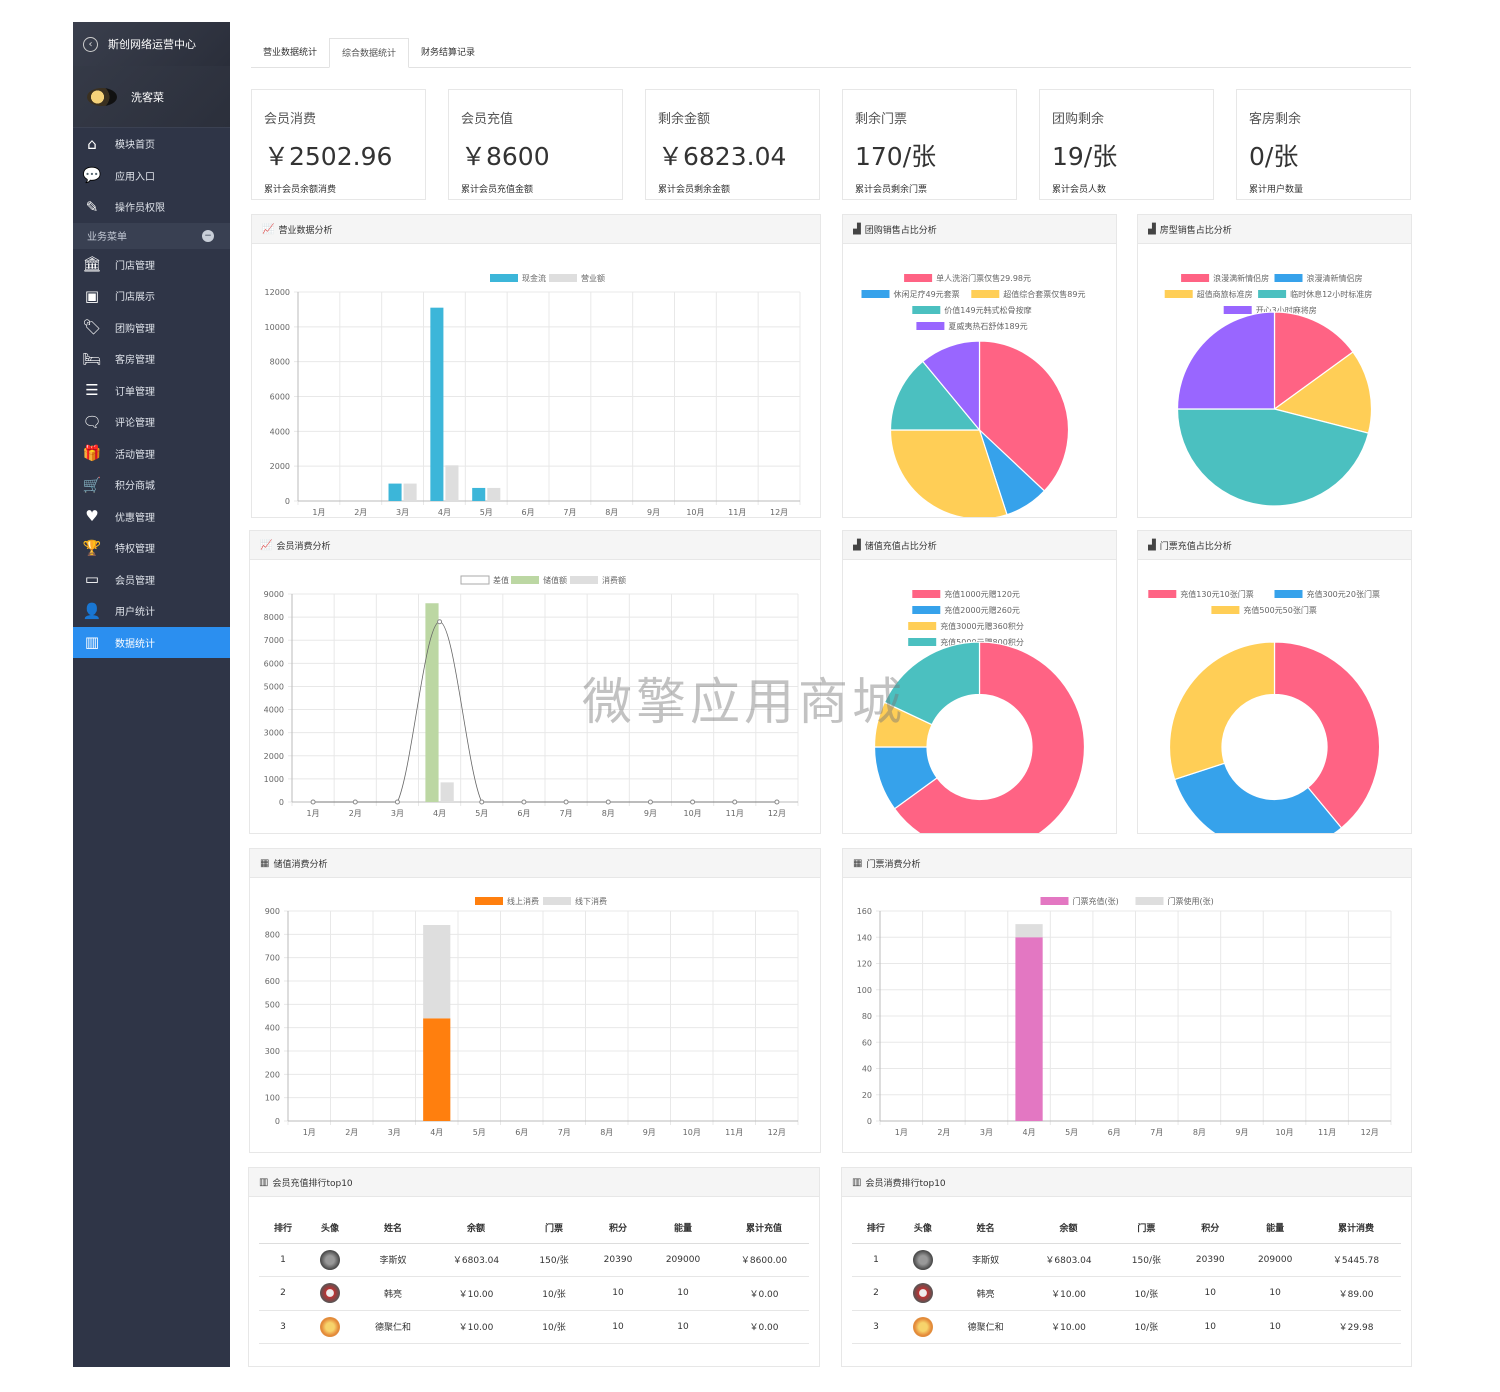 The image size is (1500, 1392). What do you see at coordinates (151, 548) in the screenshot?
I see `sidebar-item: 🏆 特权管理` at bounding box center [151, 548].